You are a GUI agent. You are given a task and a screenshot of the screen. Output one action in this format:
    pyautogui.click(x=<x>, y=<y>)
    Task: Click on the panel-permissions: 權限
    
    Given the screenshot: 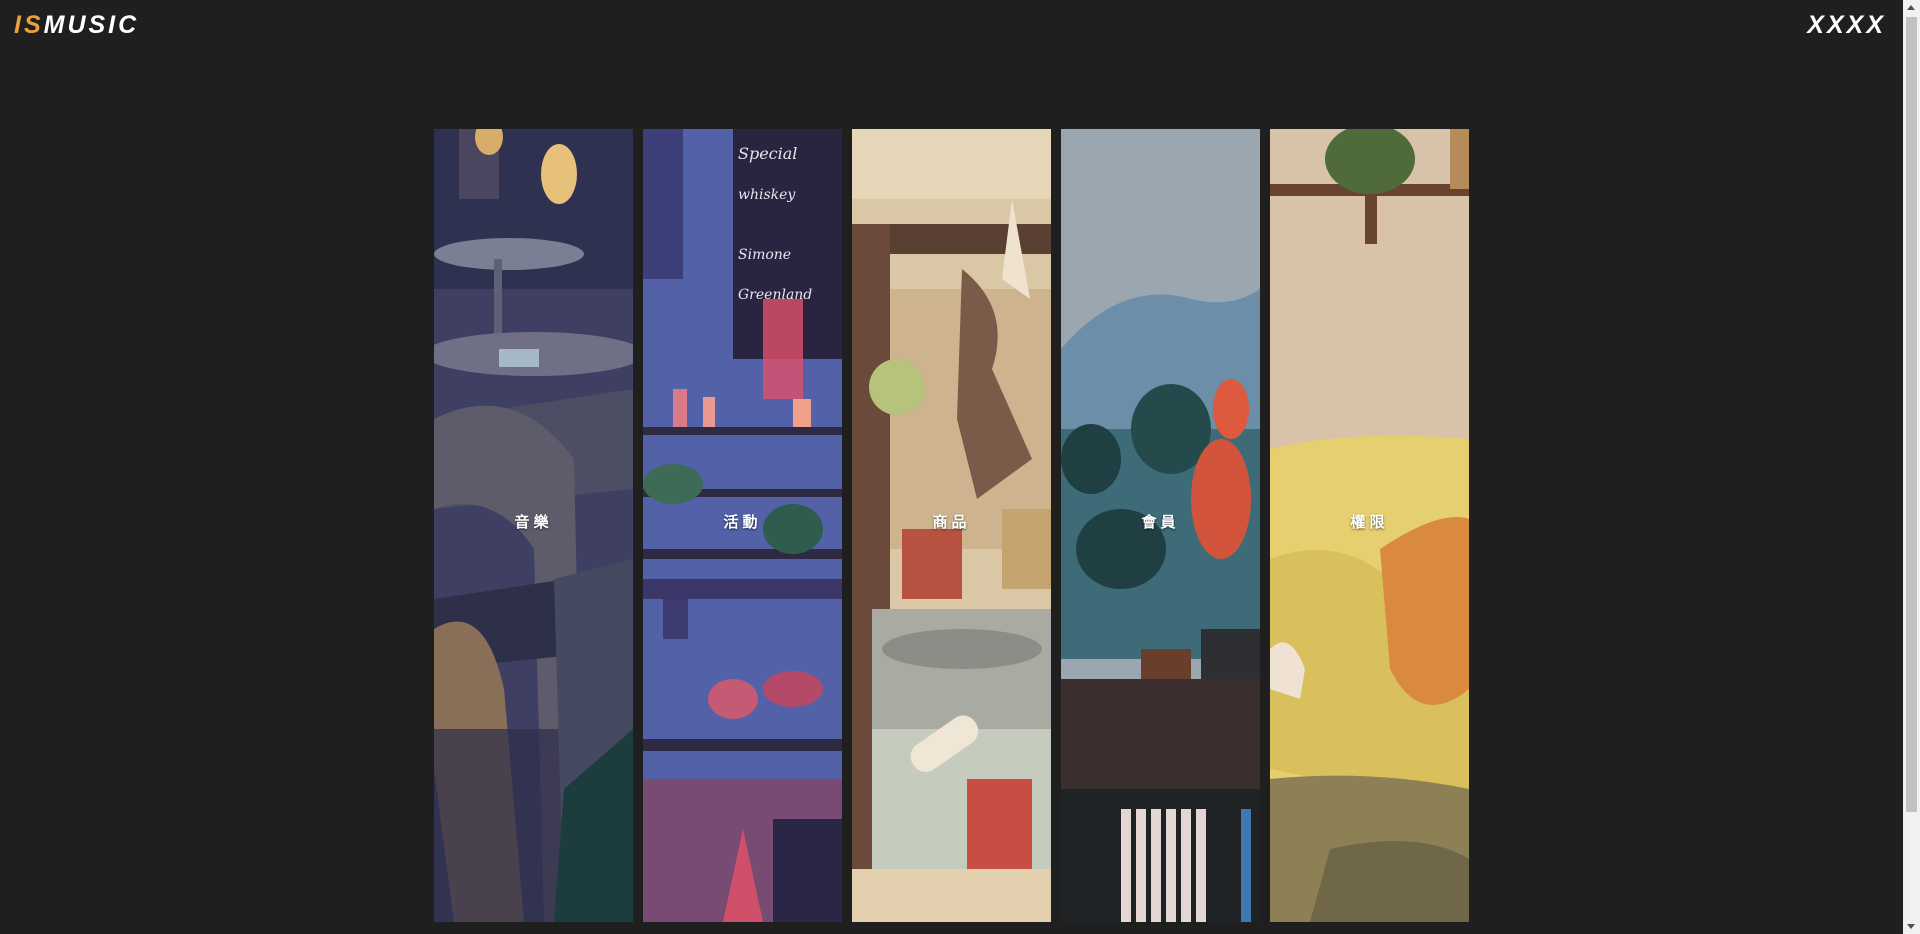 What is the action you would take?
    pyautogui.click(x=1369, y=525)
    